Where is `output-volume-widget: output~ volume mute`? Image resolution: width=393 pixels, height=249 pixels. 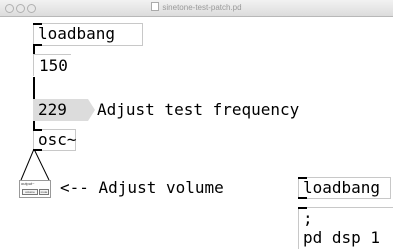
output-volume-widget: output~ volume mute is located at coordinates (35, 189).